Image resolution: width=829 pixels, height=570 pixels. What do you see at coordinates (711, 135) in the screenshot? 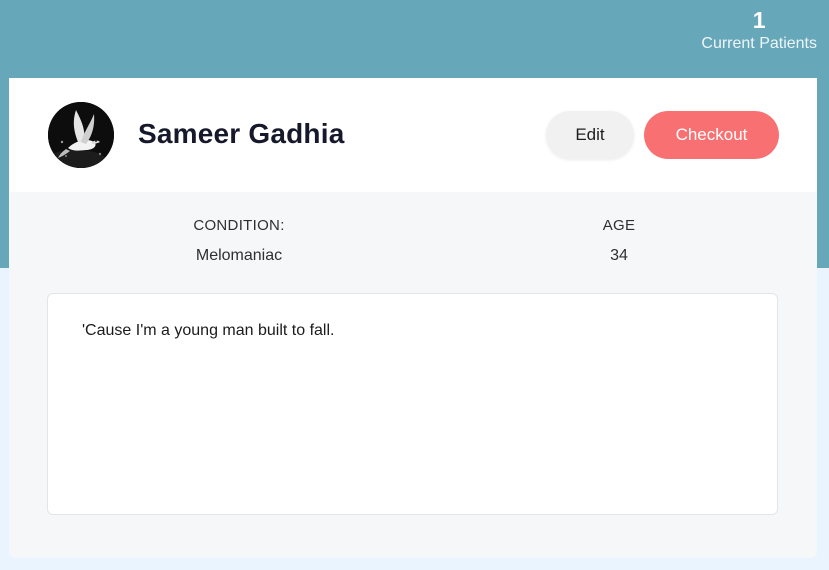
I see `checkout-button: Checkout` at bounding box center [711, 135].